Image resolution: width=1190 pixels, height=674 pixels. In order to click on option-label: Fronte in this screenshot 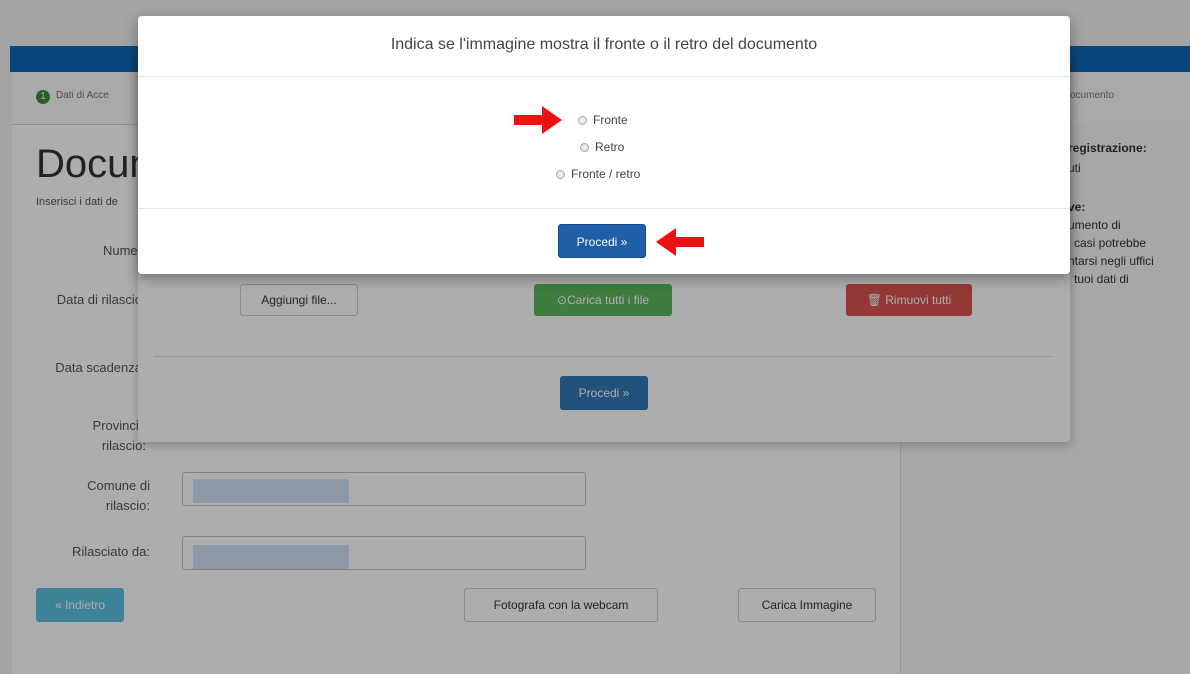, I will do `click(610, 120)`.